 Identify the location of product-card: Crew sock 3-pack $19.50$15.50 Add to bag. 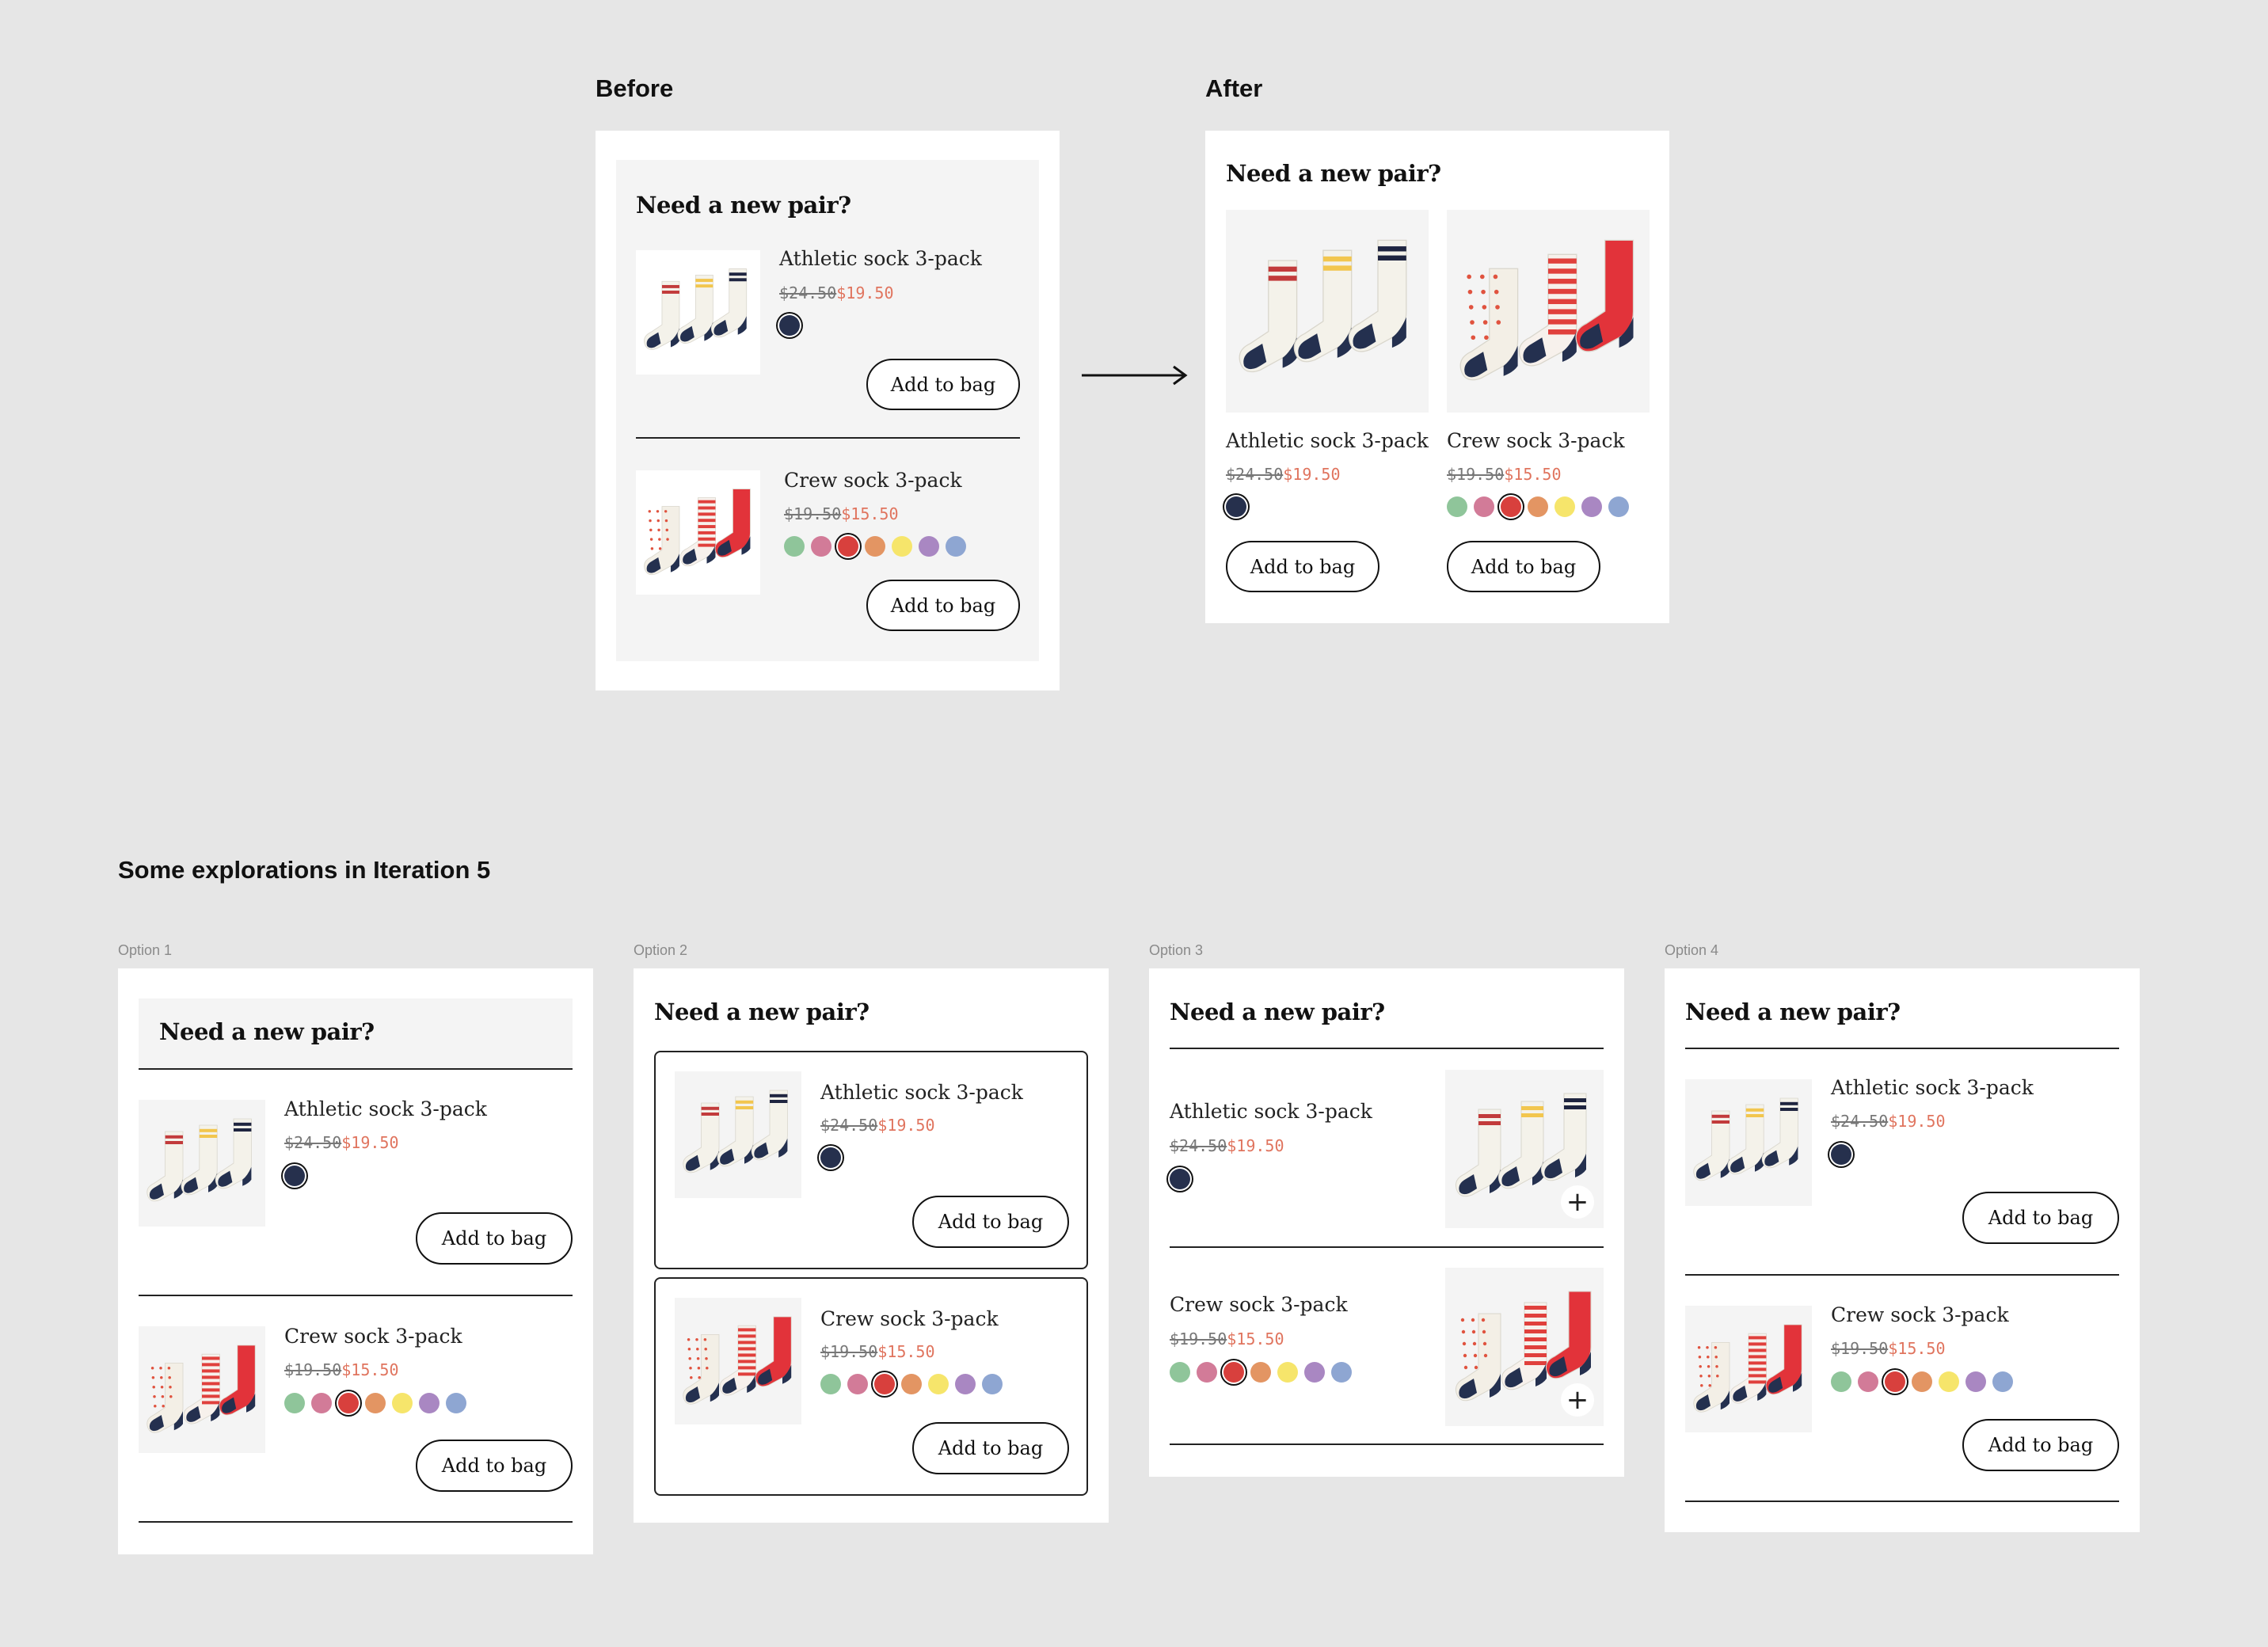
(871, 1386).